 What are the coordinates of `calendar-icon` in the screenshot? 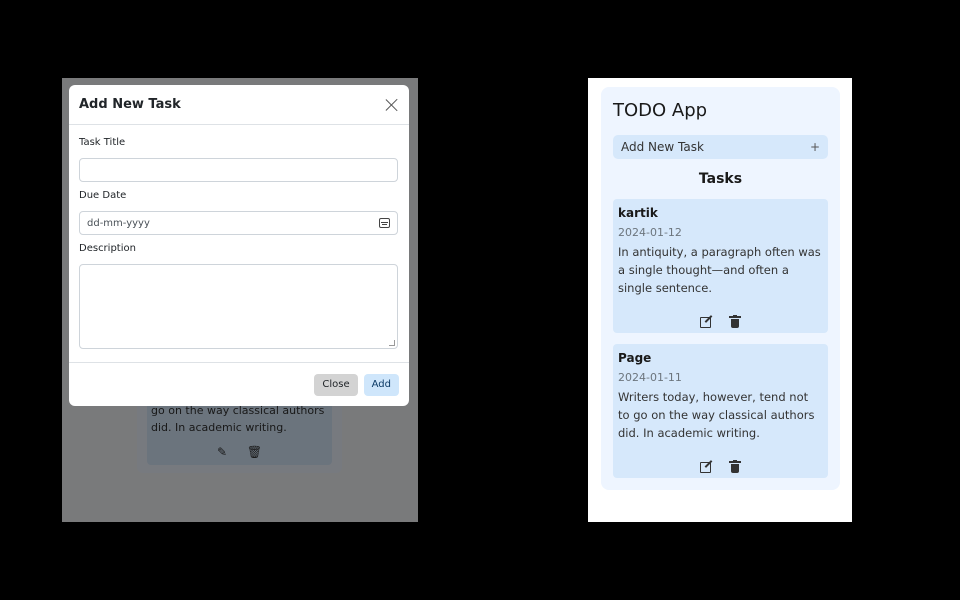 It's located at (384, 223).